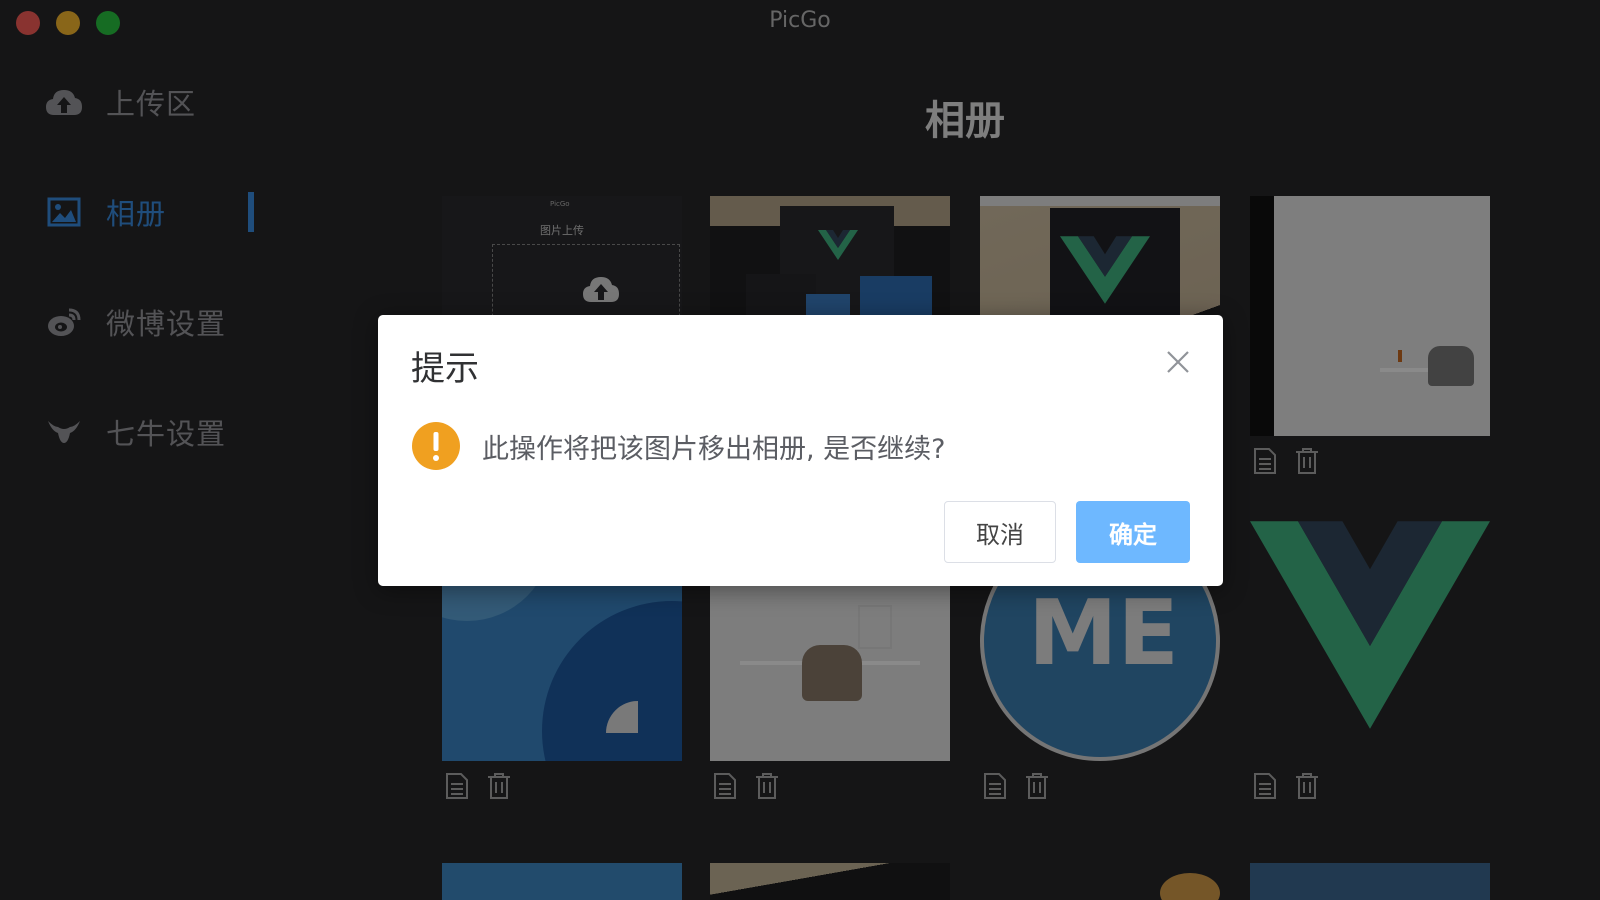 The image size is (1600, 900). What do you see at coordinates (1178, 362) in the screenshot?
I see `close-icon` at bounding box center [1178, 362].